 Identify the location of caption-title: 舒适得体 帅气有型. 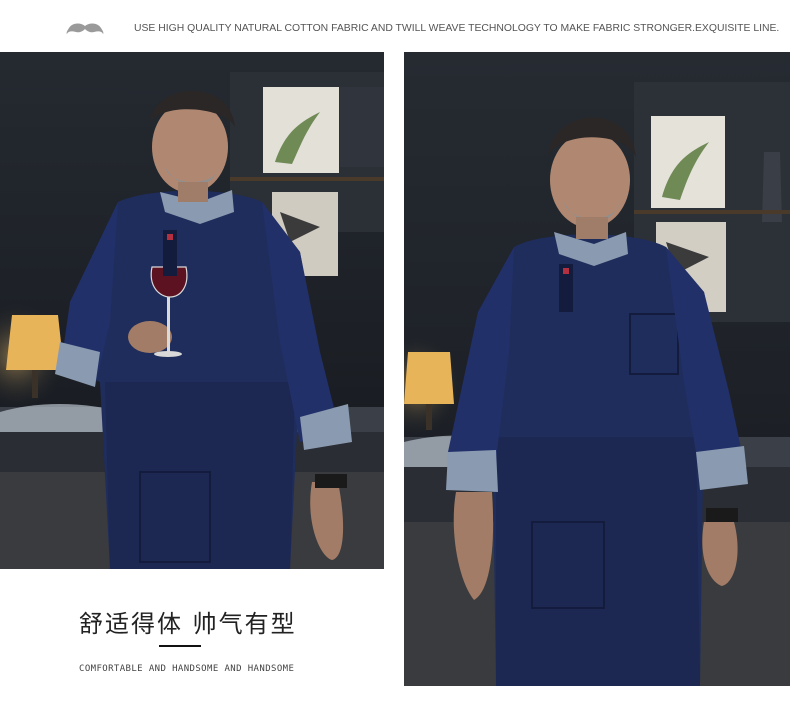
(188, 624).